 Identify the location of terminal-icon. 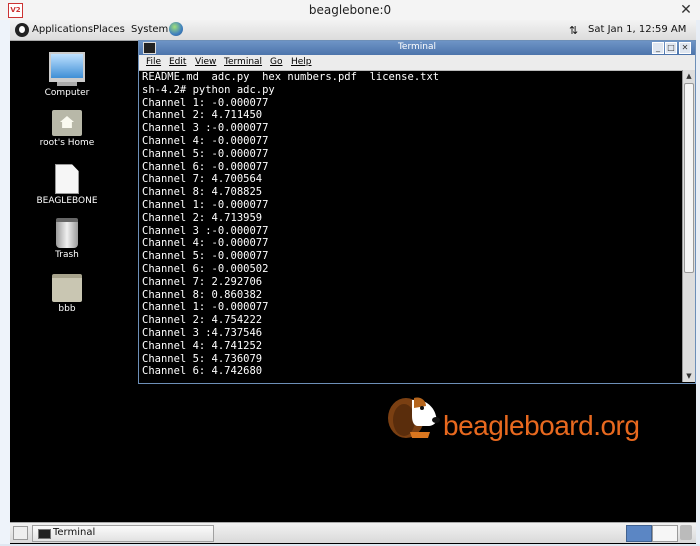
(44, 534).